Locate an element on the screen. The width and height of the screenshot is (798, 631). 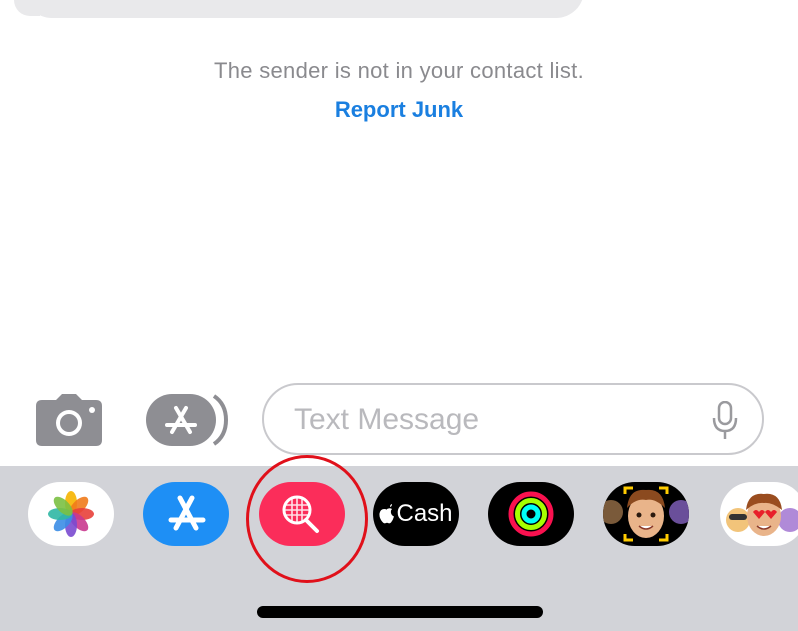
camera-icon is located at coordinates (69, 420).